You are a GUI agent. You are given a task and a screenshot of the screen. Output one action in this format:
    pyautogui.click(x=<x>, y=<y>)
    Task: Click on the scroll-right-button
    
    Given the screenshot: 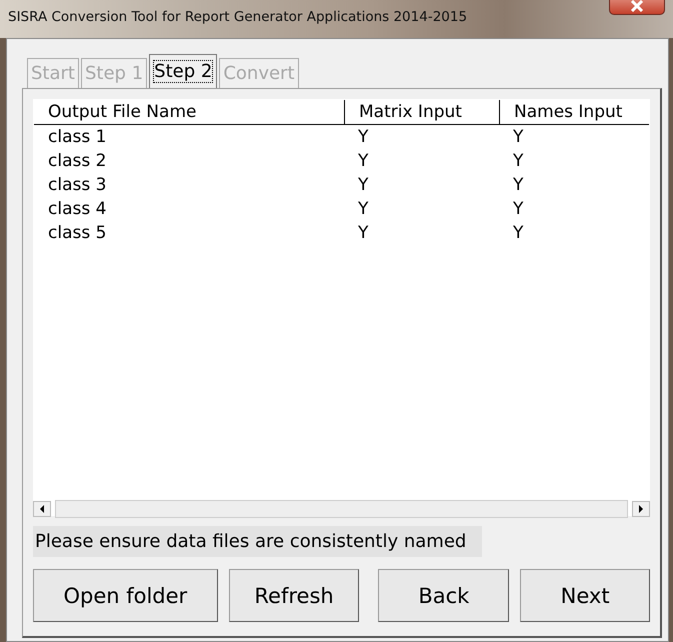 What is the action you would take?
    pyautogui.click(x=641, y=509)
    